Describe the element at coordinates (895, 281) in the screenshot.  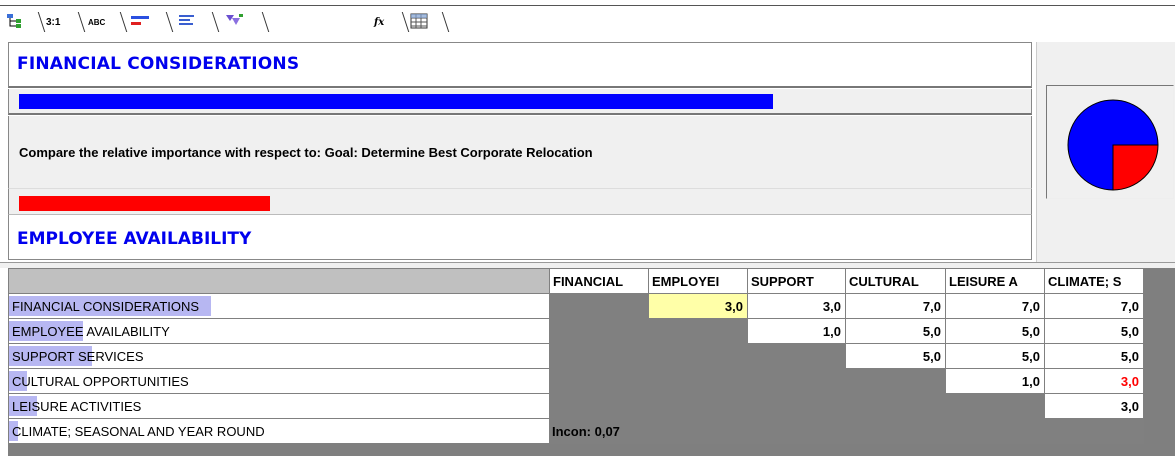
I see `column-header: CULTURAL` at that location.